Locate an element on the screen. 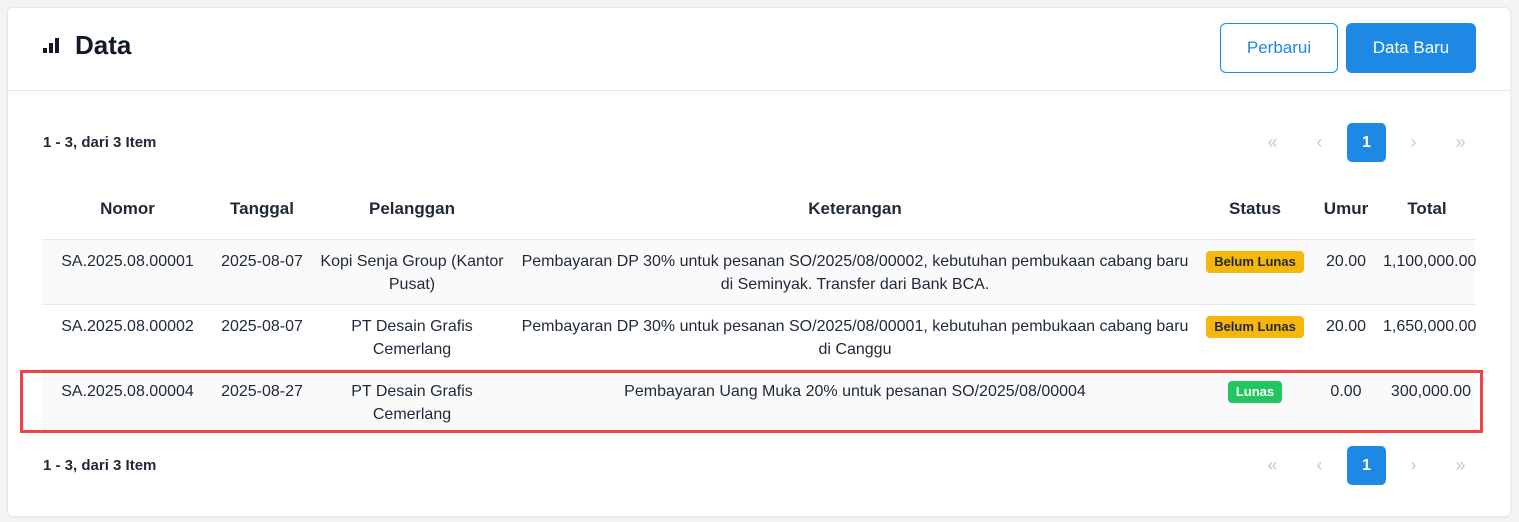 This screenshot has height=522, width=1519. item-count-bottom: 1 - 3, dari 3 Item is located at coordinates (100, 465).